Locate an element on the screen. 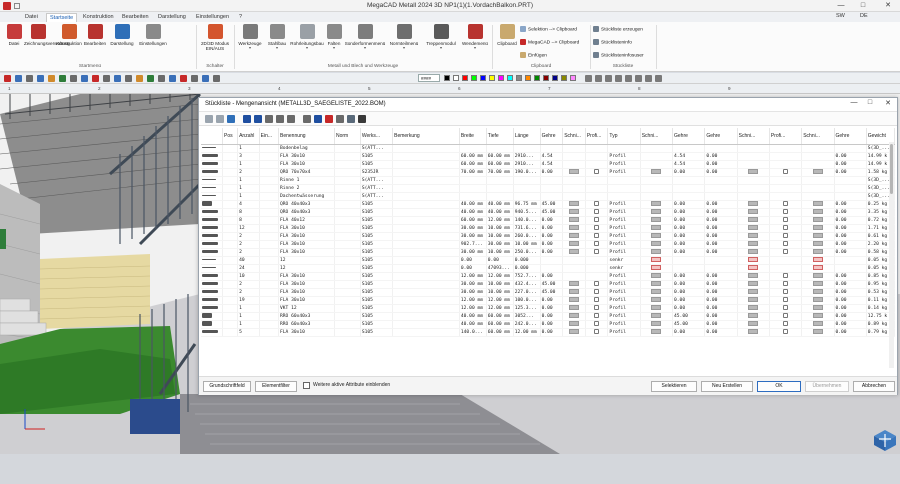  new-create-button: Neu Erstellen is located at coordinates (727, 386).